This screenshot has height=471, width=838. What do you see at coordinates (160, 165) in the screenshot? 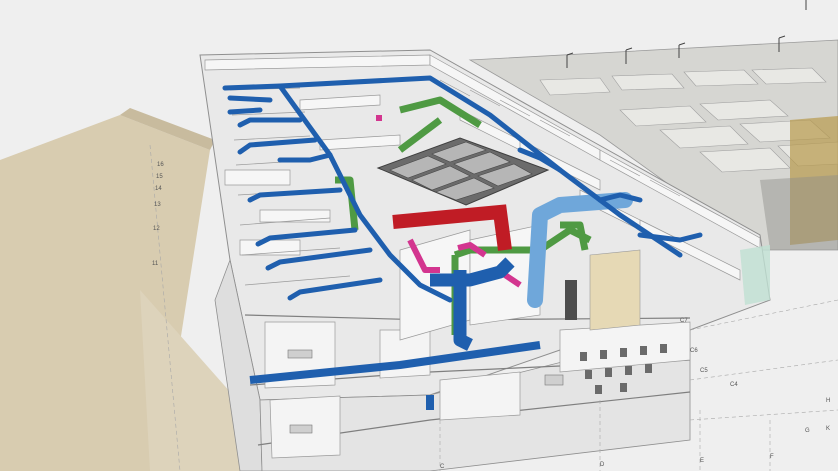
I see `svg-text: 16` at bounding box center [160, 165].